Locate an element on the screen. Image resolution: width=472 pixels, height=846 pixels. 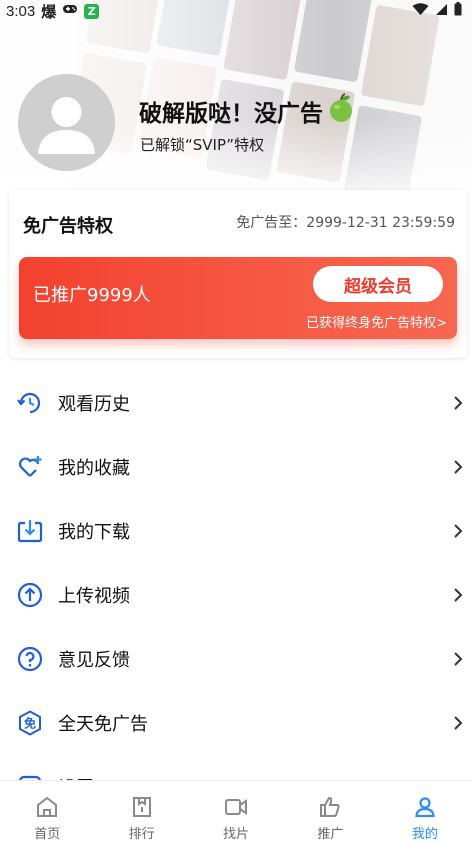
wifi-icon is located at coordinates (420, 11).